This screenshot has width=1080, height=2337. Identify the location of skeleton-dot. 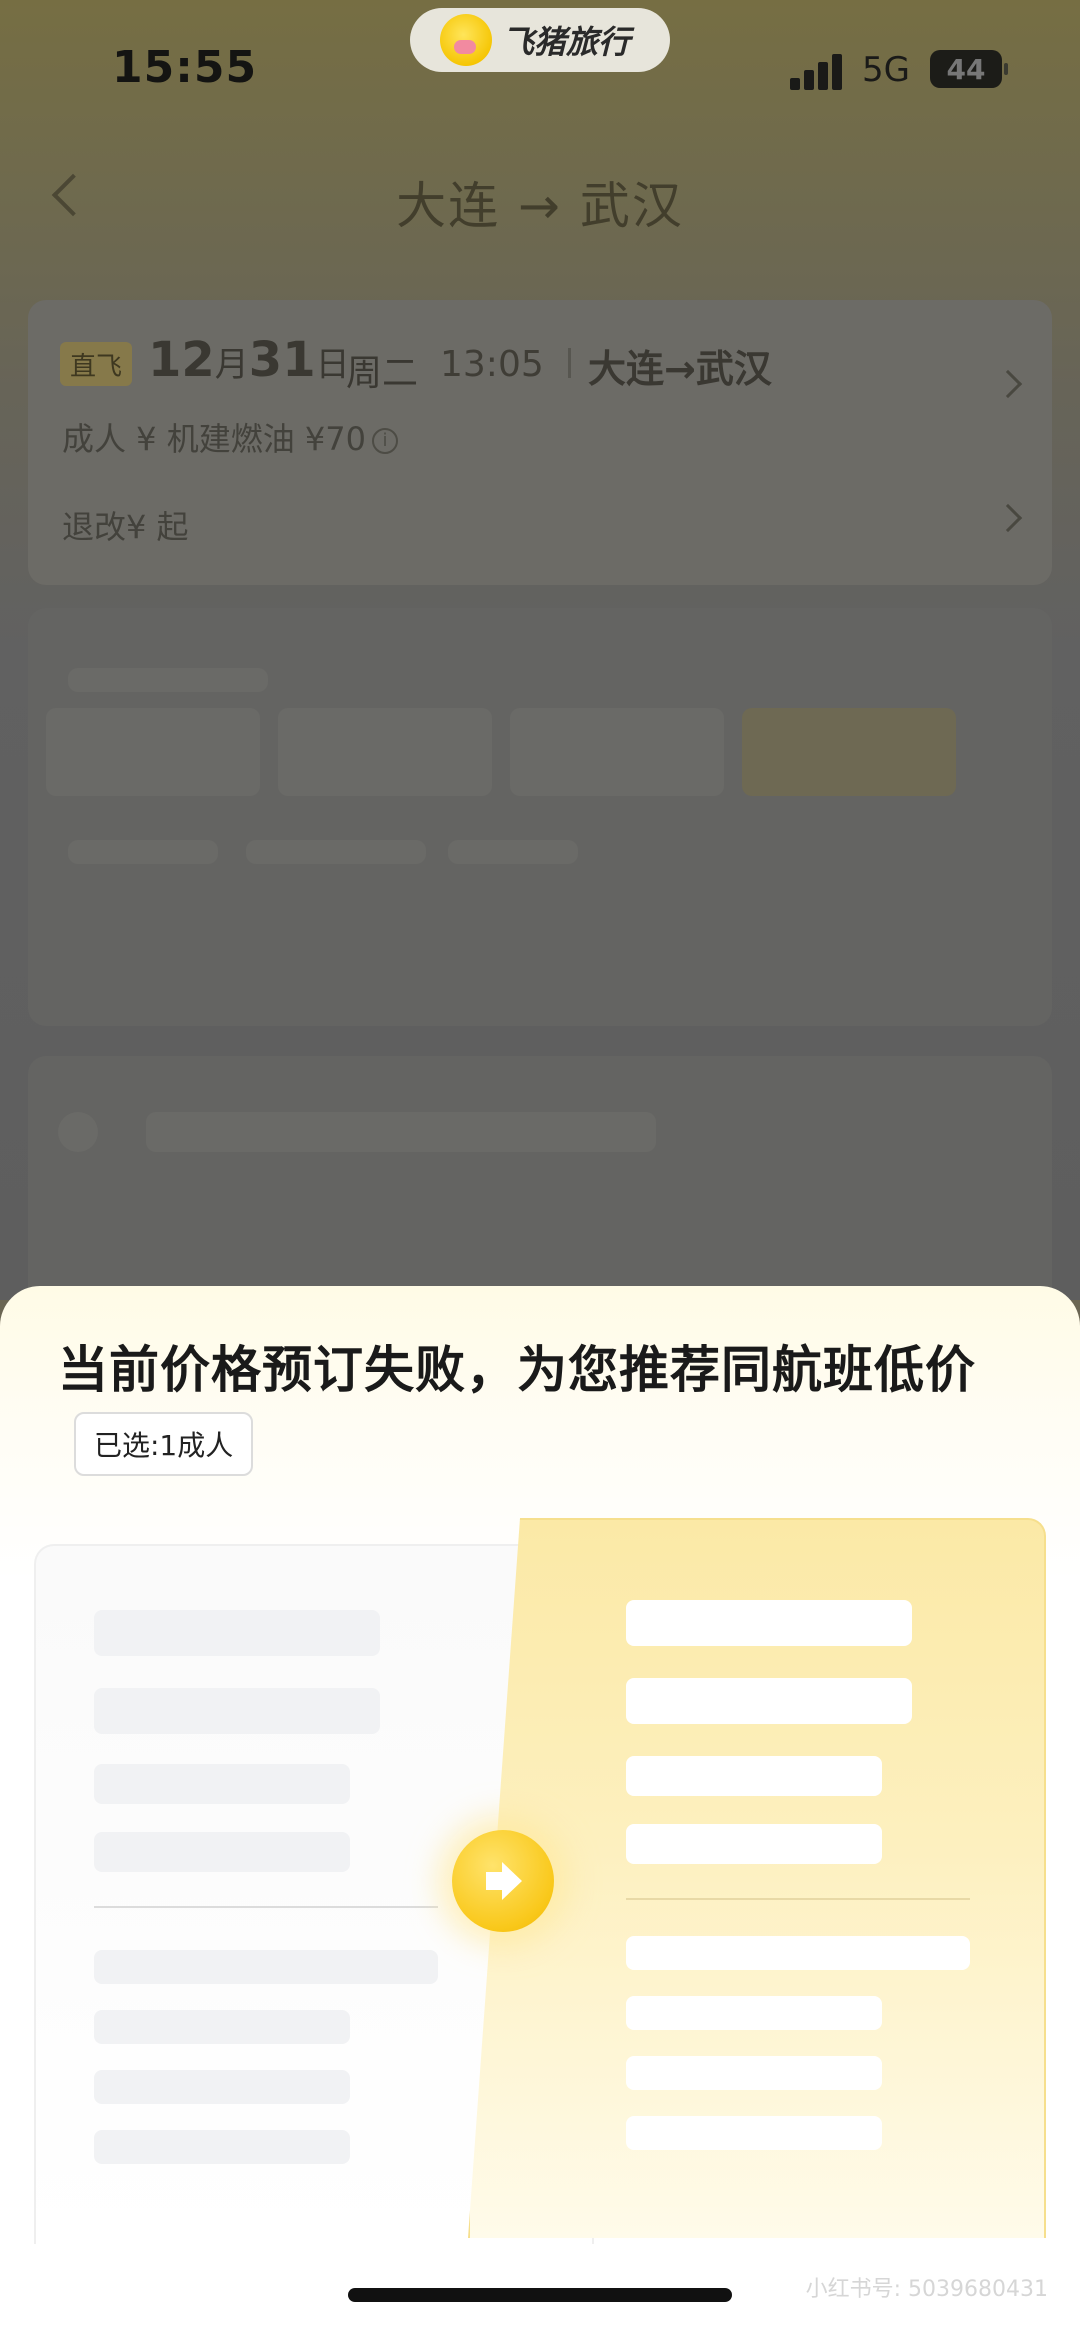
(78, 1132).